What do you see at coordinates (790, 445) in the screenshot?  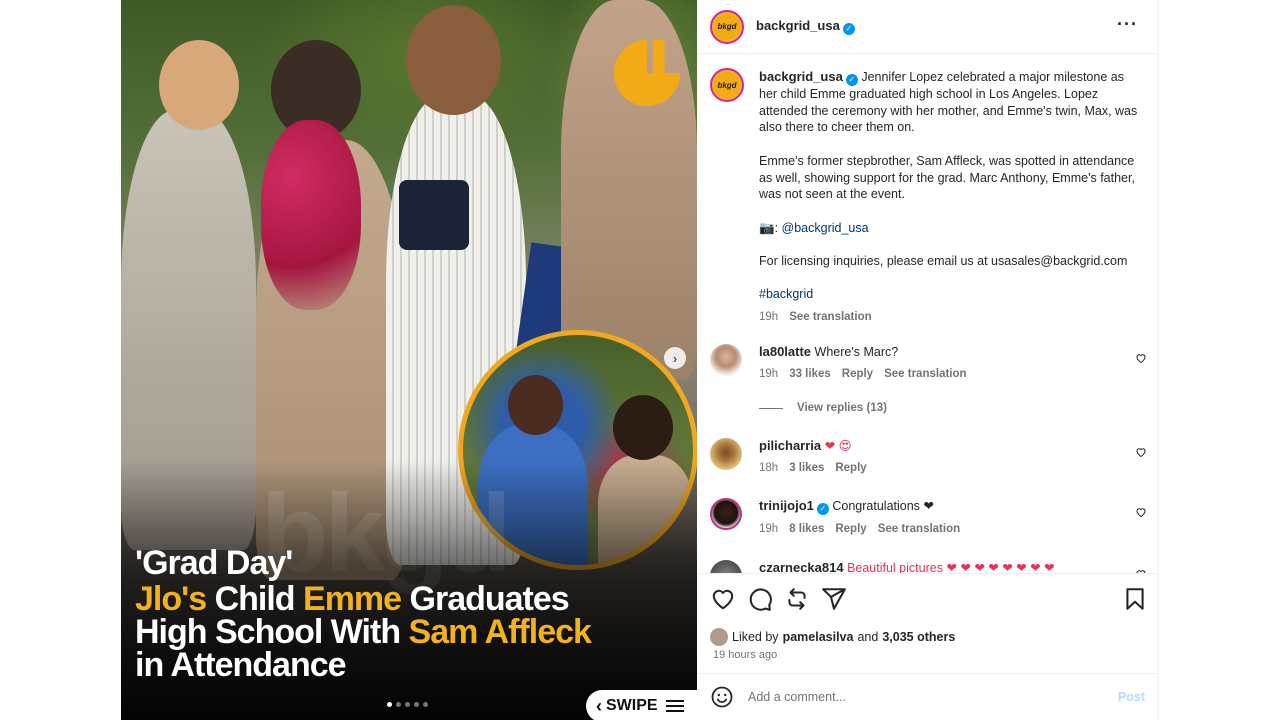 I see `commenter-username: pilicharria` at bounding box center [790, 445].